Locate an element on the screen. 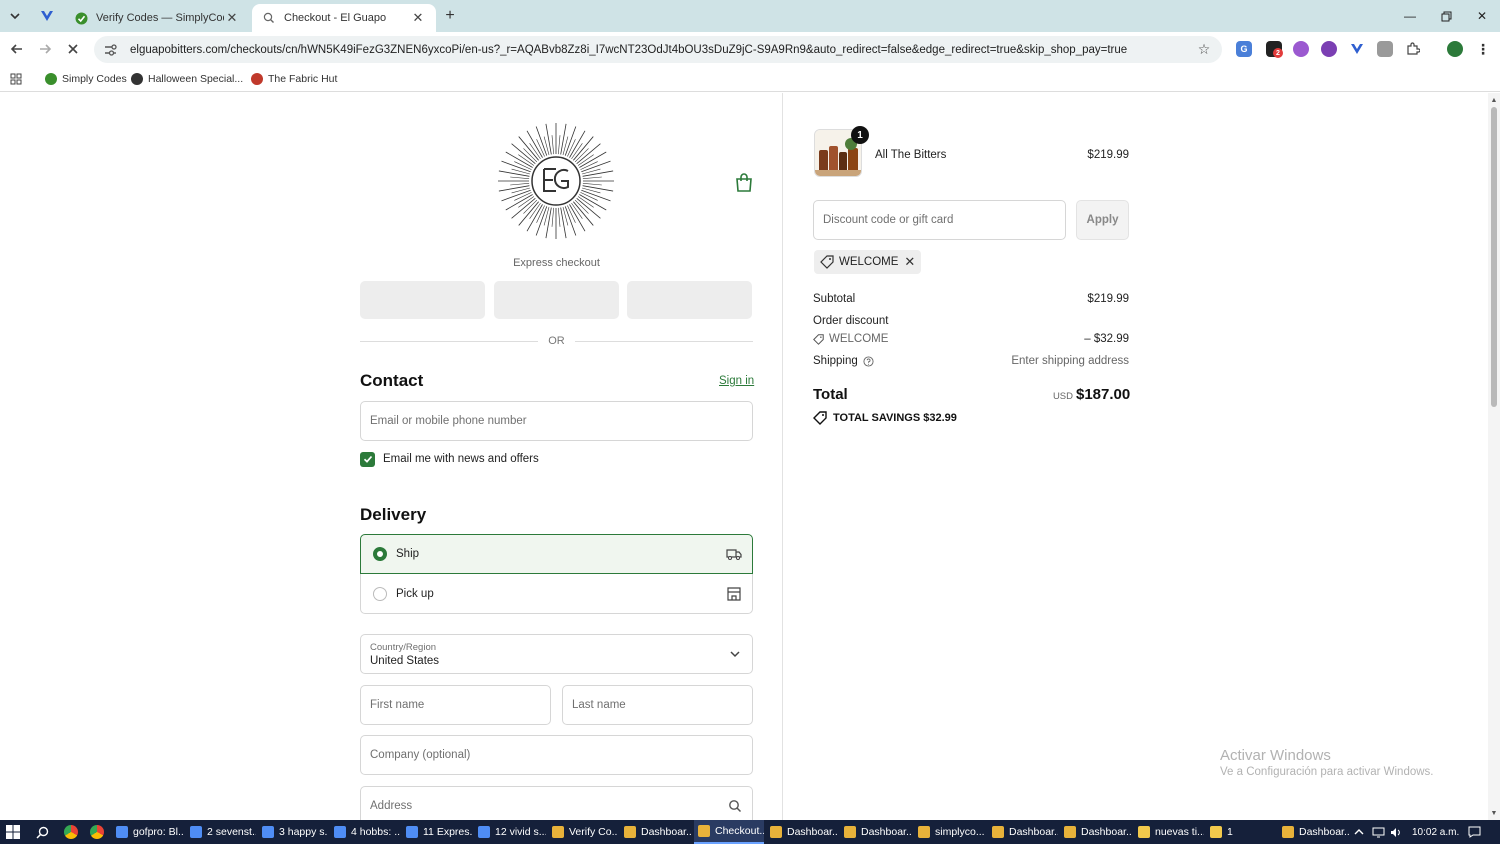 The height and width of the screenshot is (844, 1500). help-icon is located at coordinates (868, 361).